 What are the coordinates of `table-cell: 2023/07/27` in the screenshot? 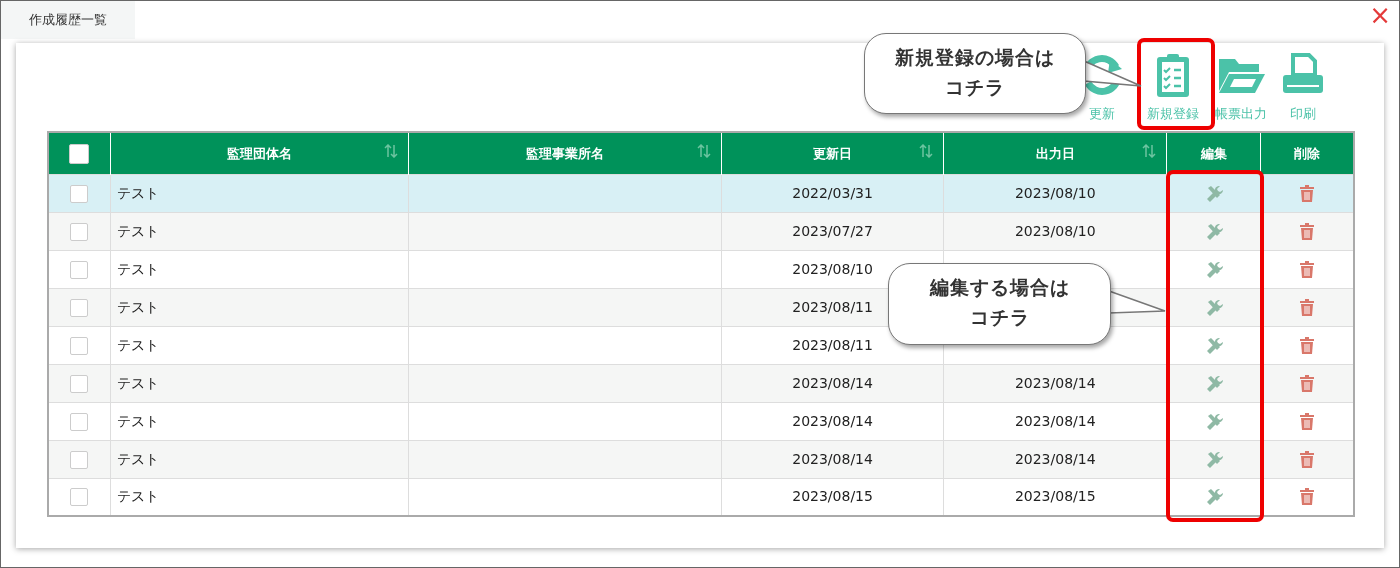 It's located at (832, 230).